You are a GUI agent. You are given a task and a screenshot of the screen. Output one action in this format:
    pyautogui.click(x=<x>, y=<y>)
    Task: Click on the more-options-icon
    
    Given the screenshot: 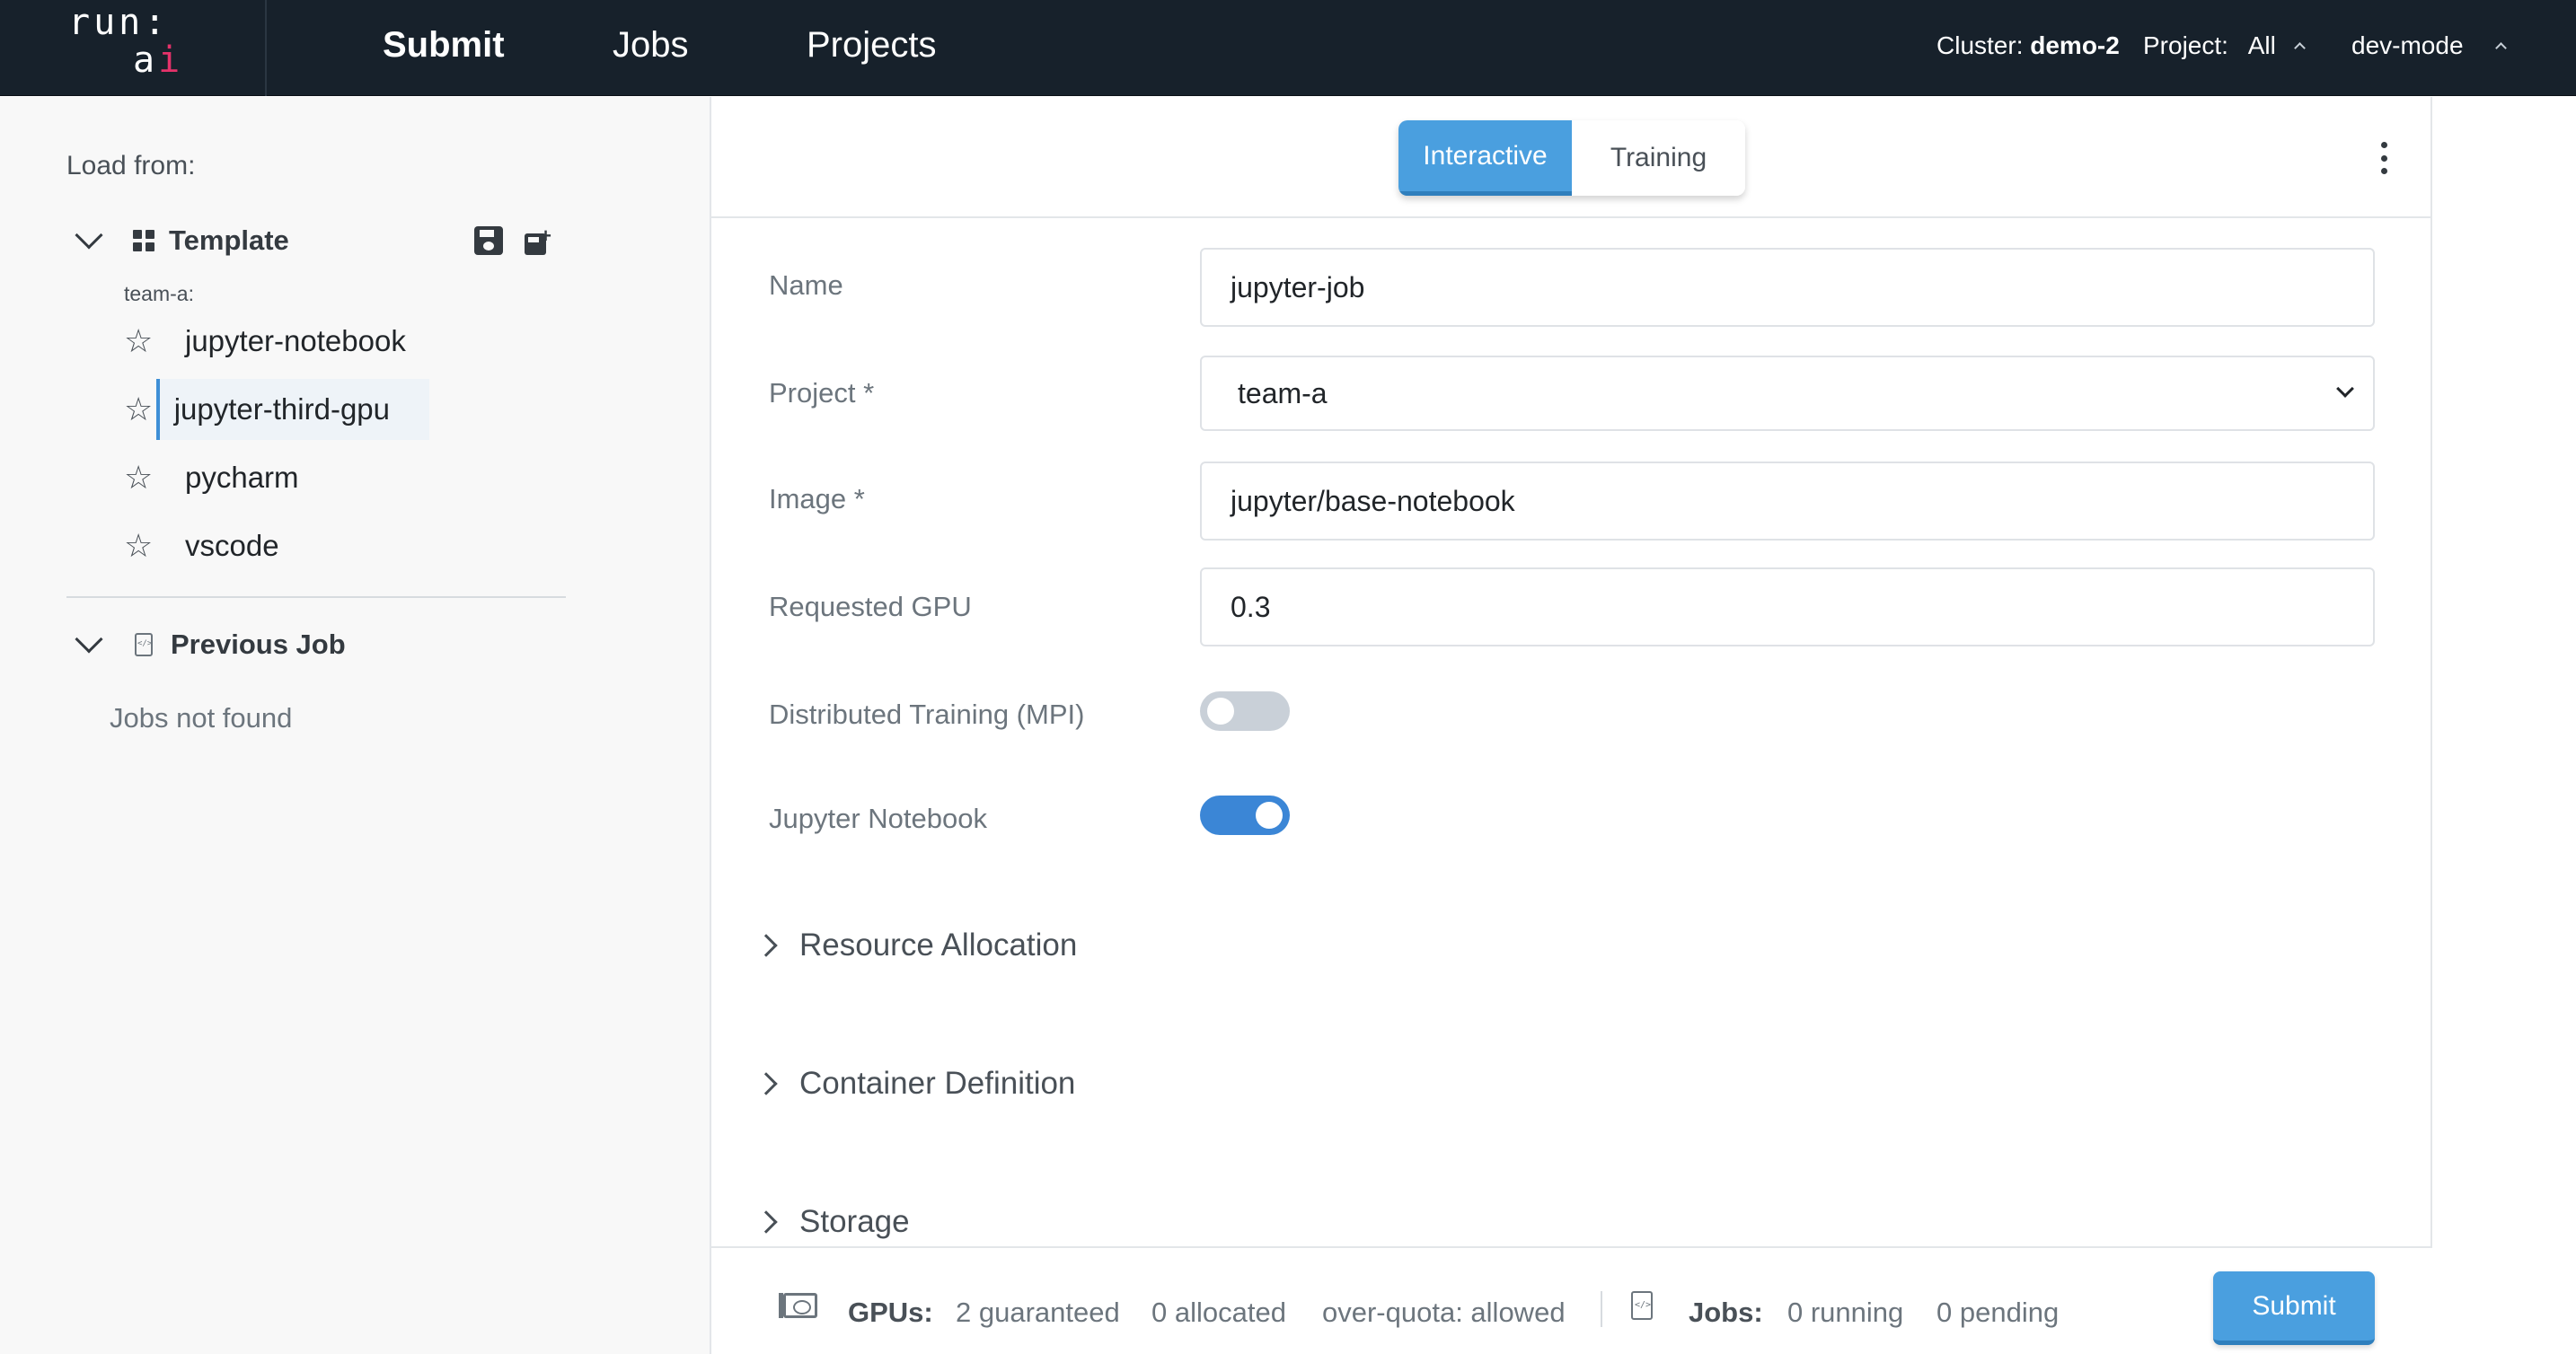 What is the action you would take?
    pyautogui.click(x=2383, y=158)
    